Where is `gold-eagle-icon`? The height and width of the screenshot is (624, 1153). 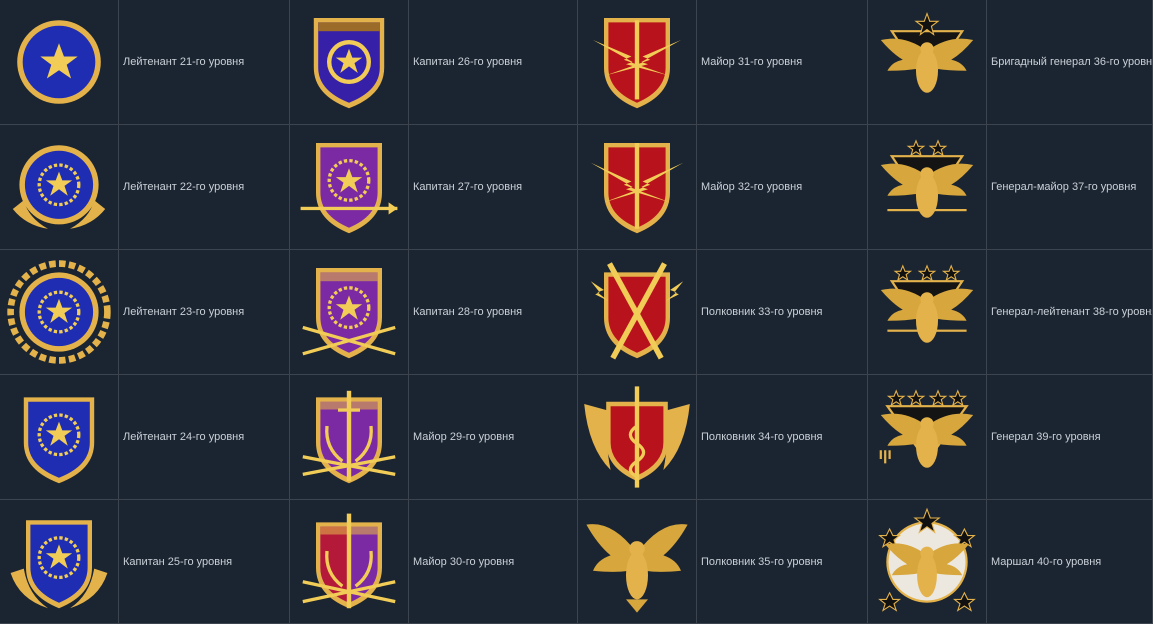
gold-eagle-icon is located at coordinates (637, 561).